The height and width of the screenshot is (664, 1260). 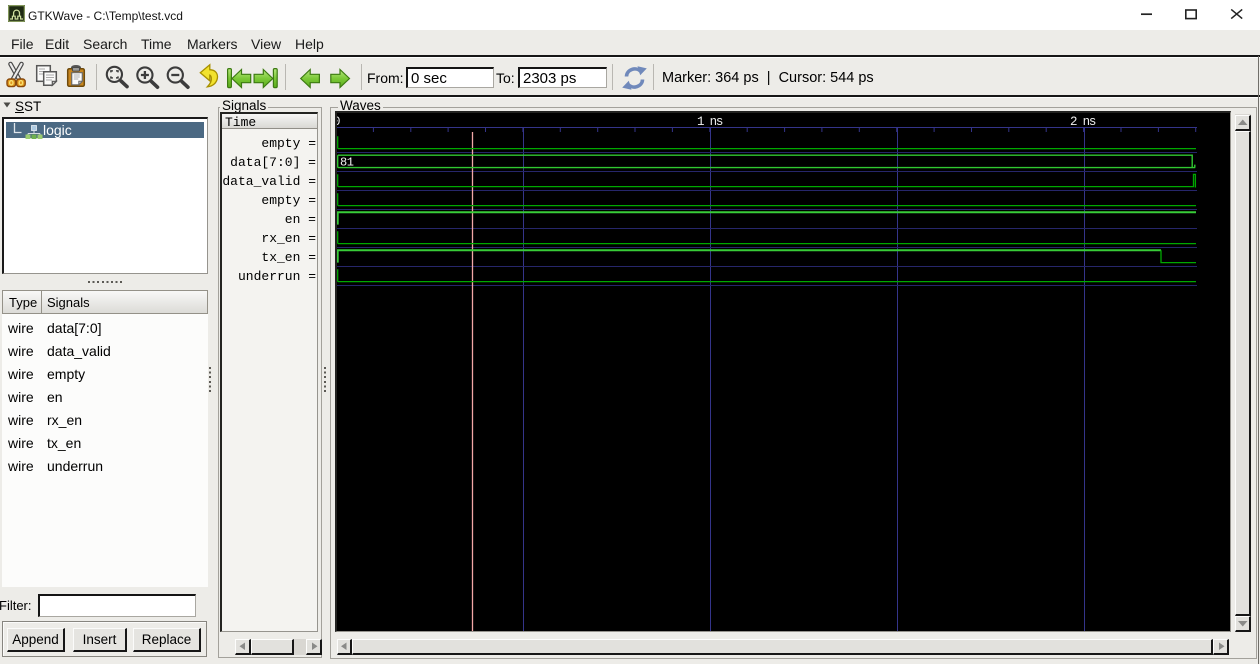 I want to click on svg-text: 0, so click(x=338, y=122).